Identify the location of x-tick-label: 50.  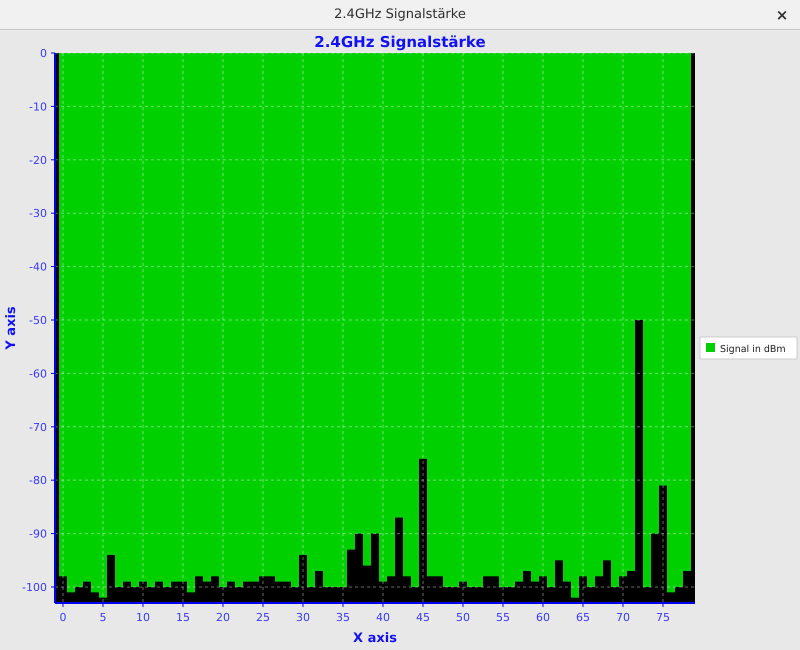
(463, 617).